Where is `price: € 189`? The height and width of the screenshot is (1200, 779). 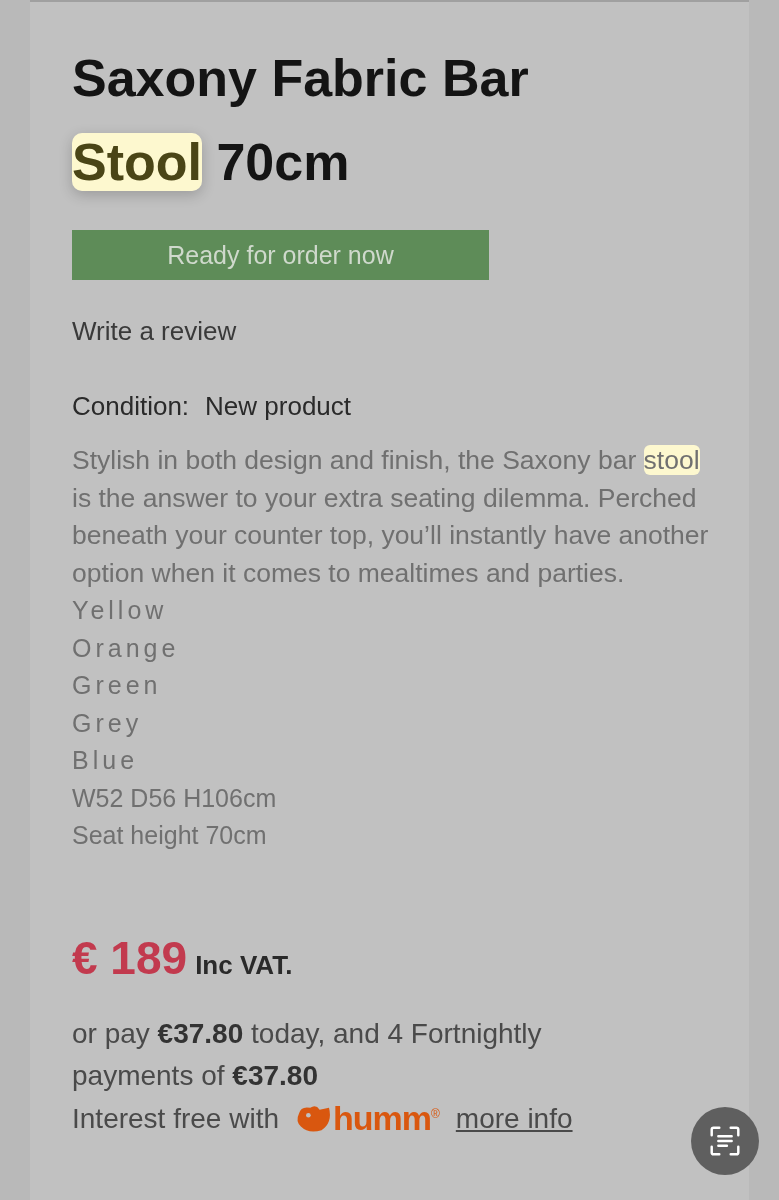
price: € 189 is located at coordinates (130, 957).